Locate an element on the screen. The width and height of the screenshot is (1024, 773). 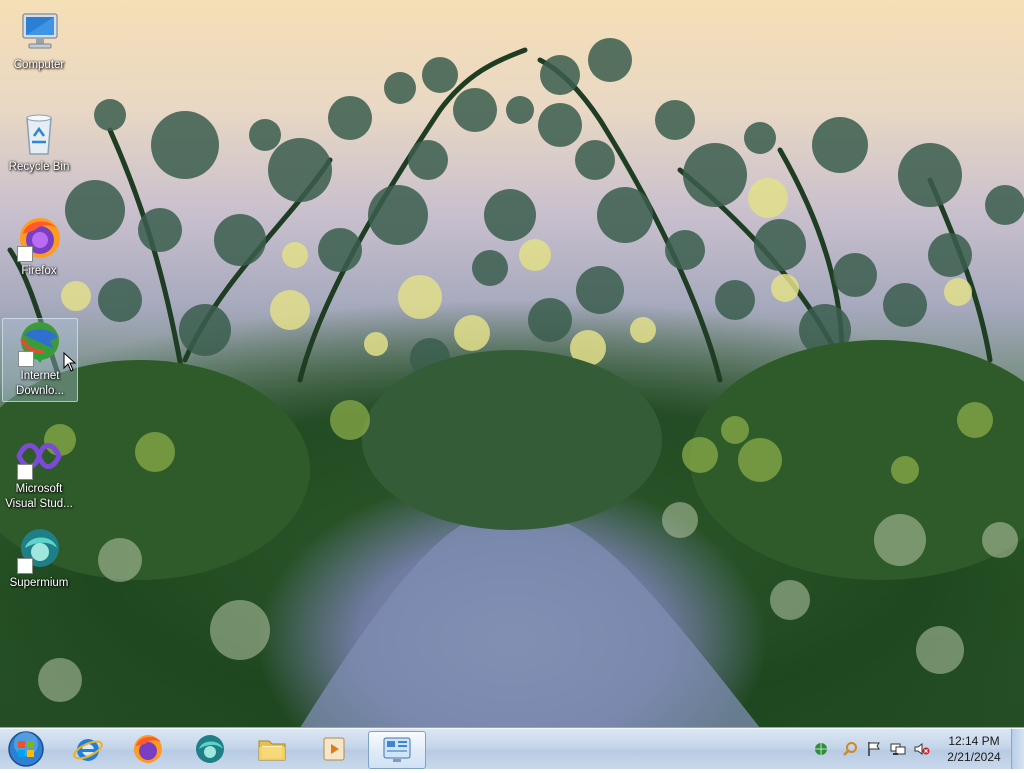
network-globe-icon is located at coordinates (821, 749).